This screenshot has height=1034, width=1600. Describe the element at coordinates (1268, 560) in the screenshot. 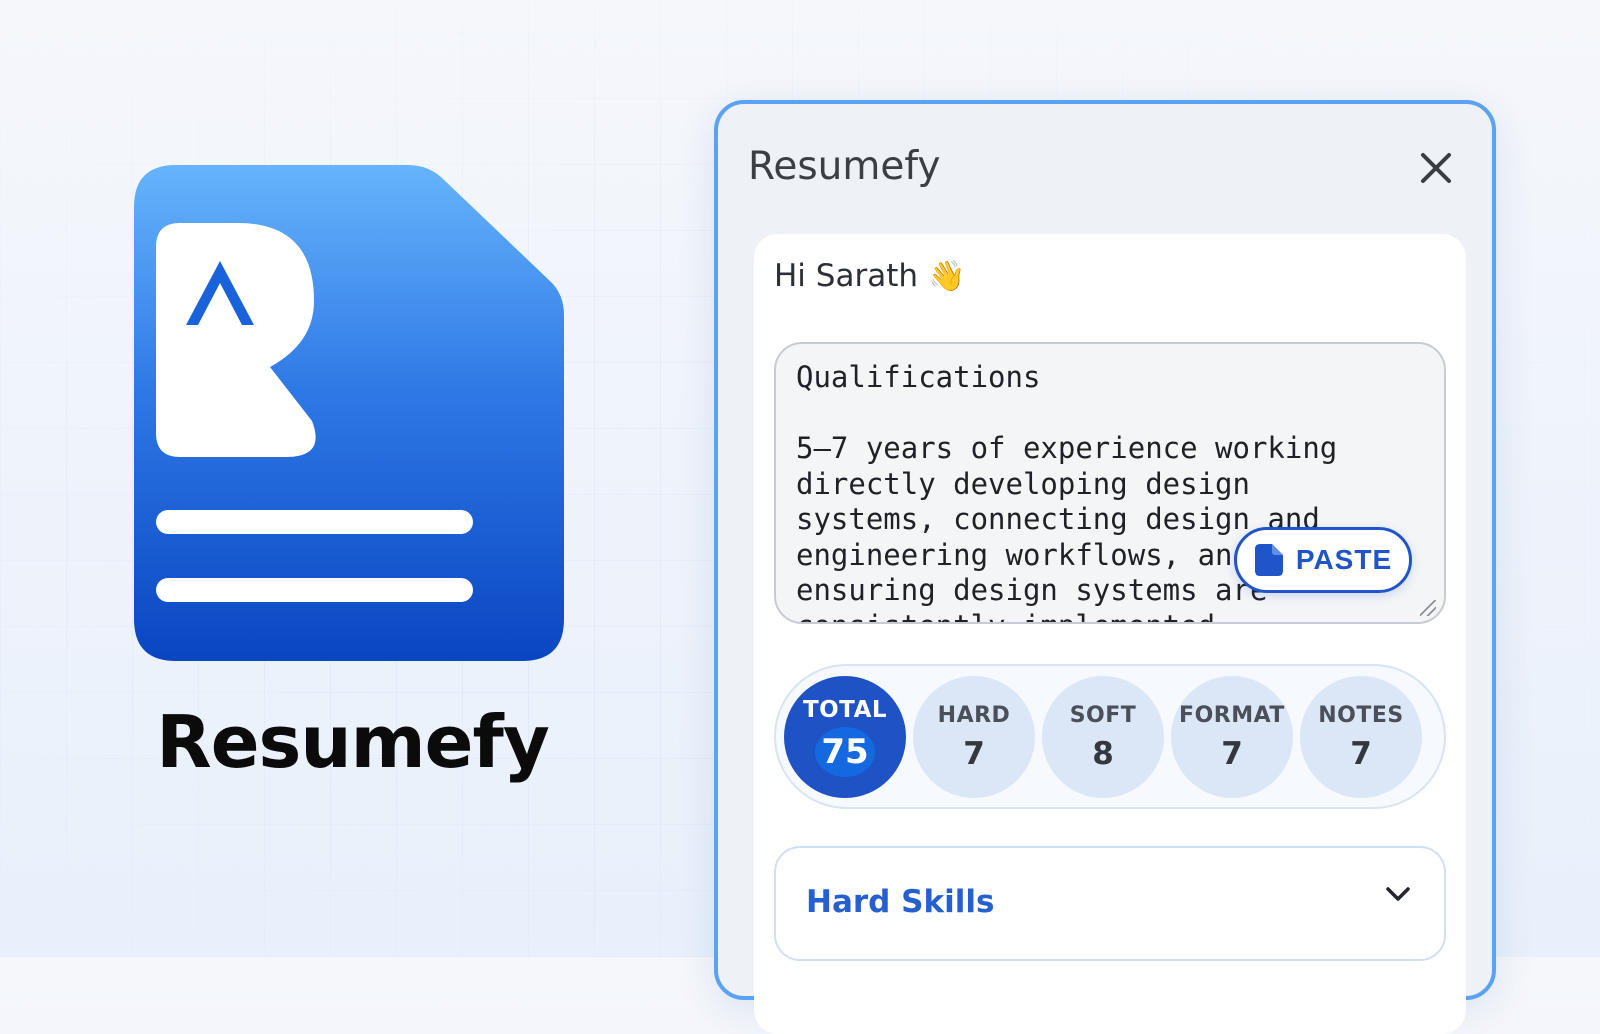

I see `clipboard-icon` at that location.